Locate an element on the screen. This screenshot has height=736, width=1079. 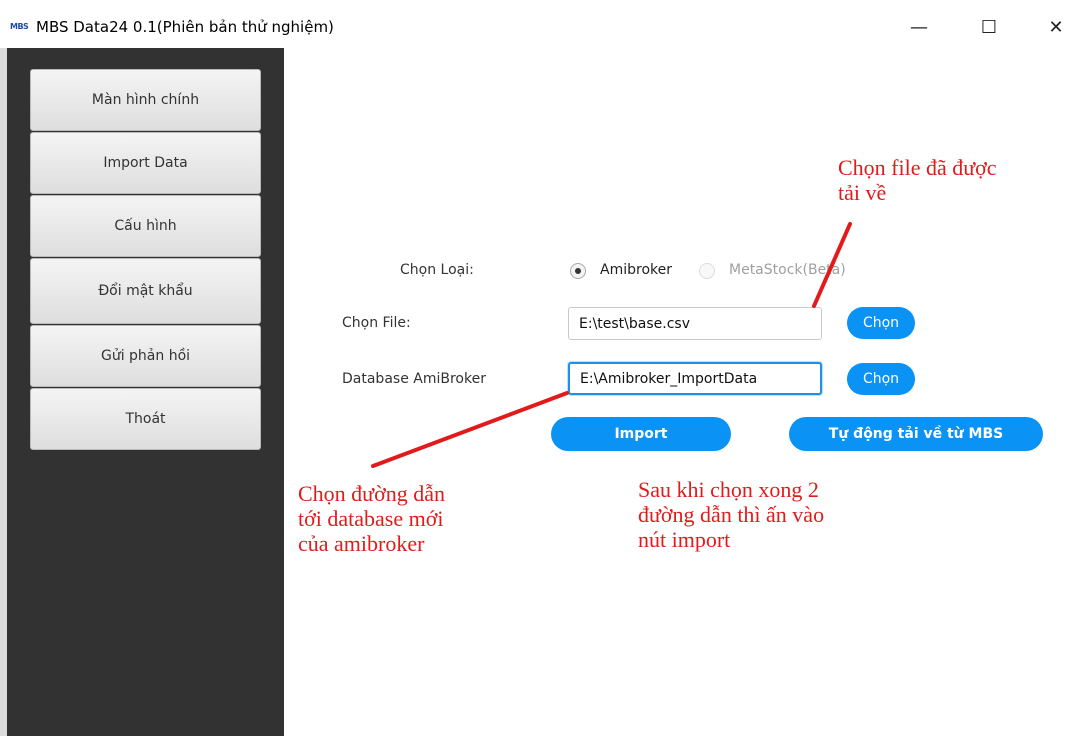
minimize-button: — is located at coordinates (919, 27).